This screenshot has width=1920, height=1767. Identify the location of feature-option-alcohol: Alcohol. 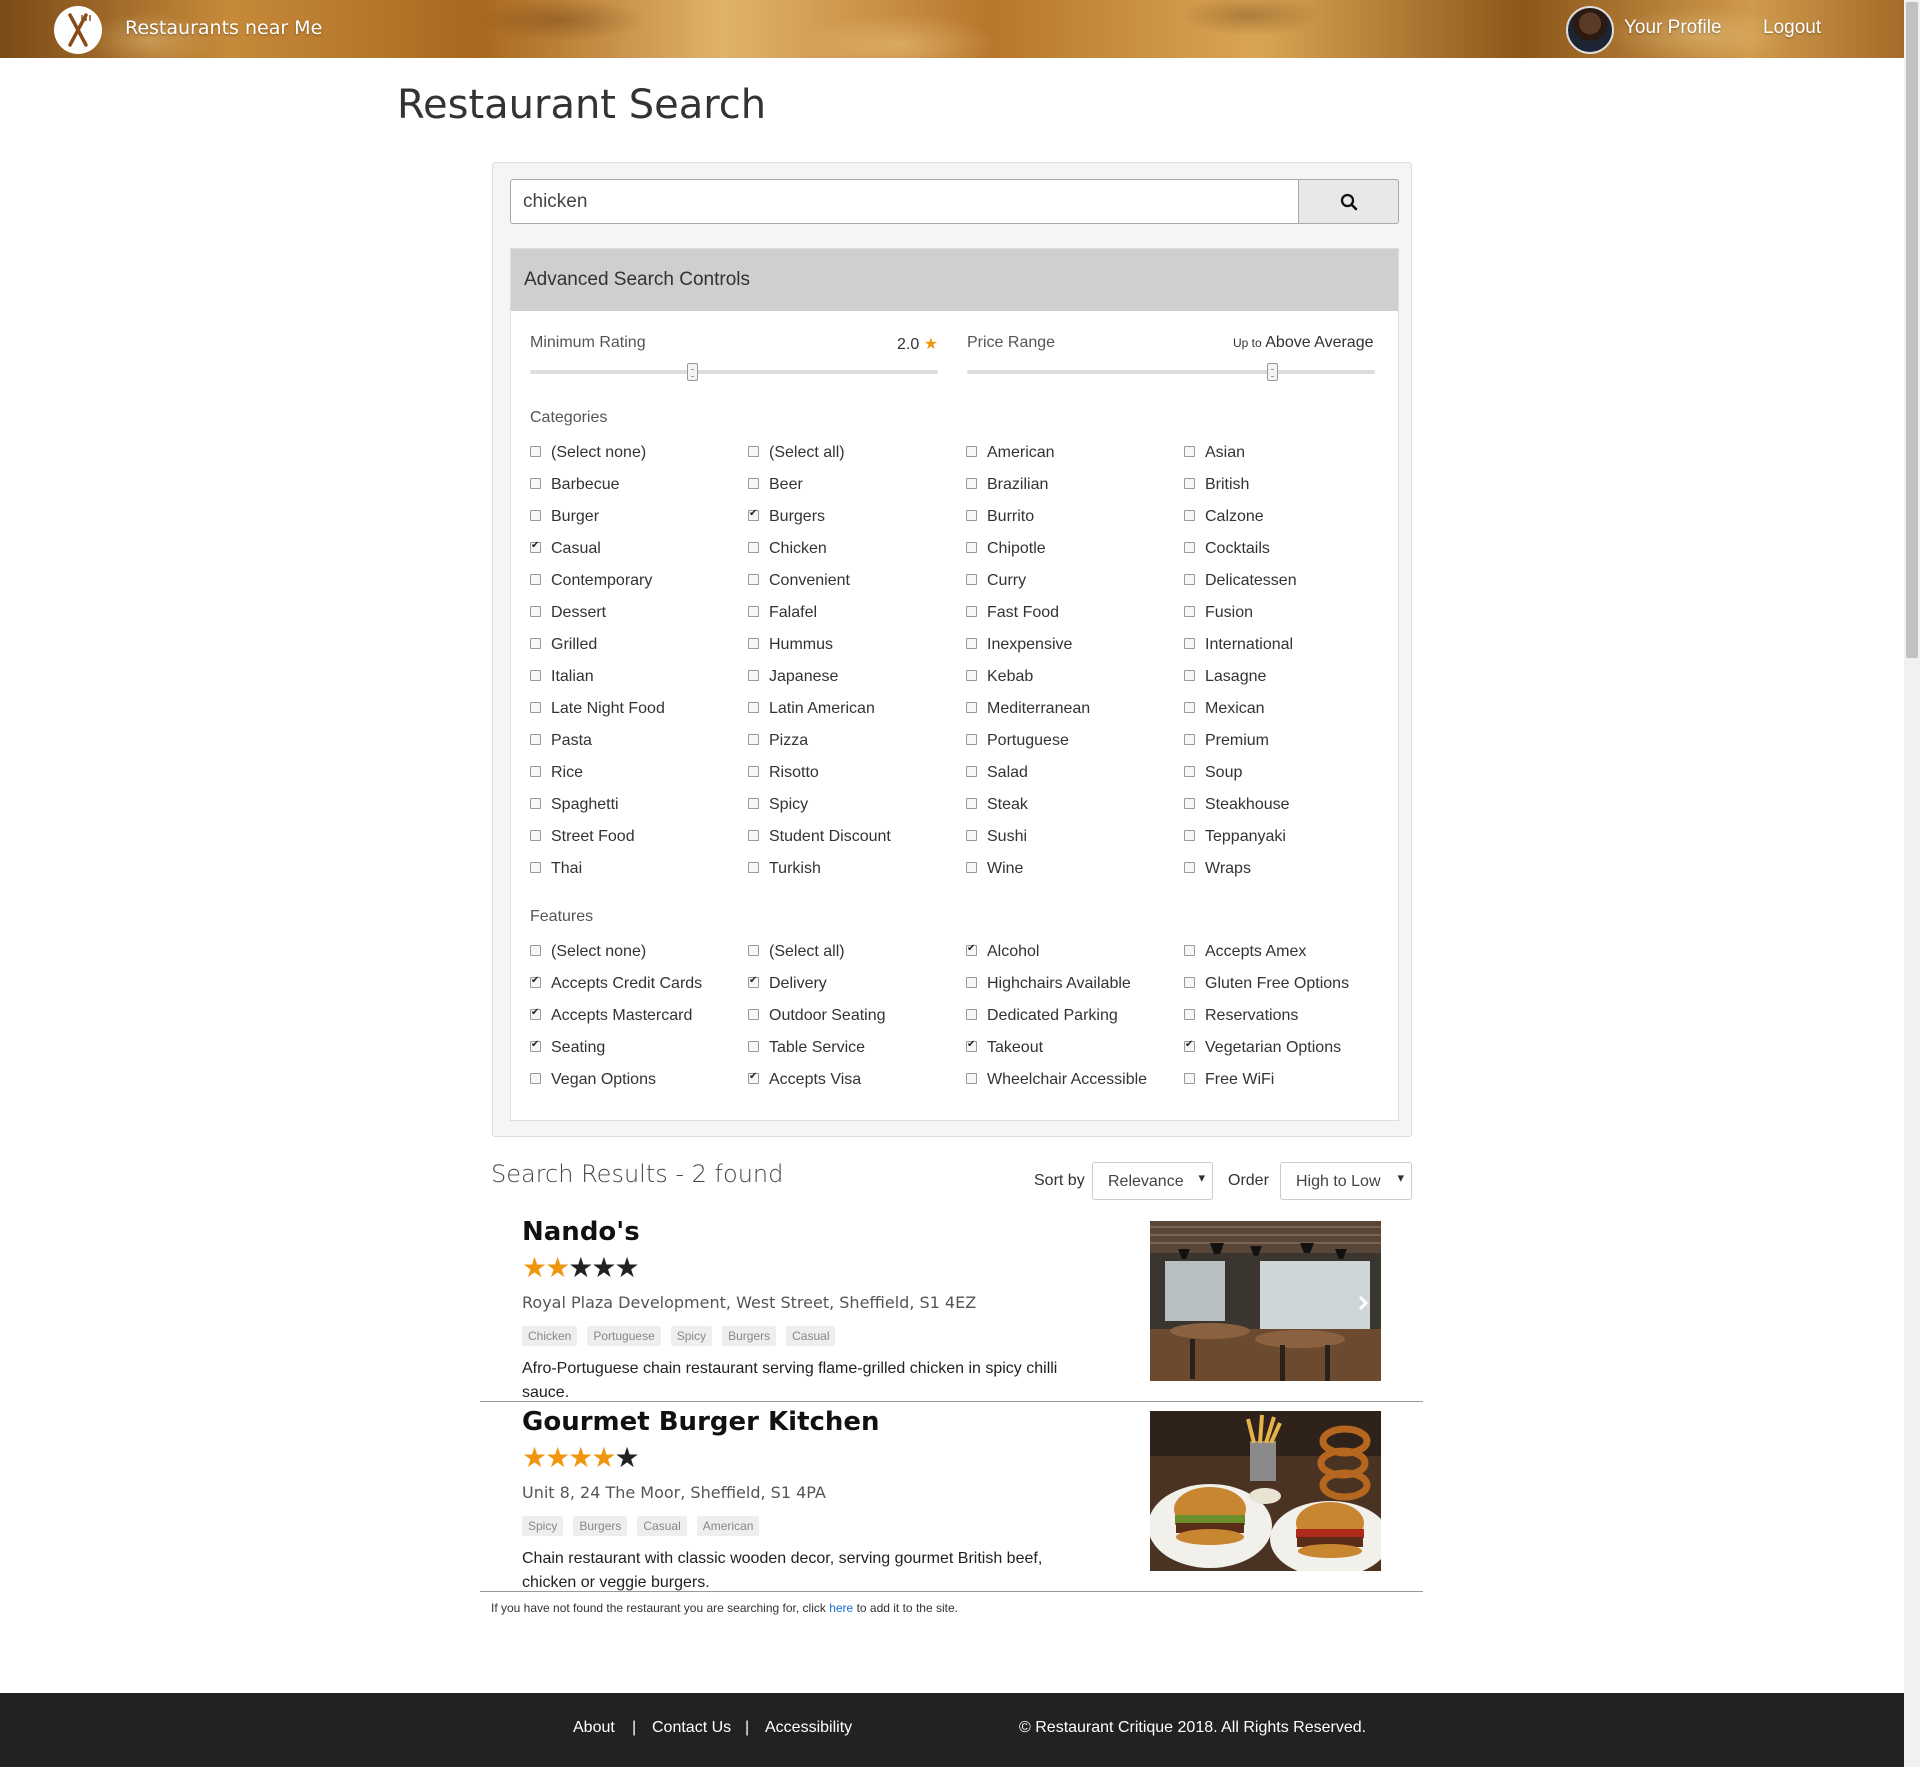
(1075, 952).